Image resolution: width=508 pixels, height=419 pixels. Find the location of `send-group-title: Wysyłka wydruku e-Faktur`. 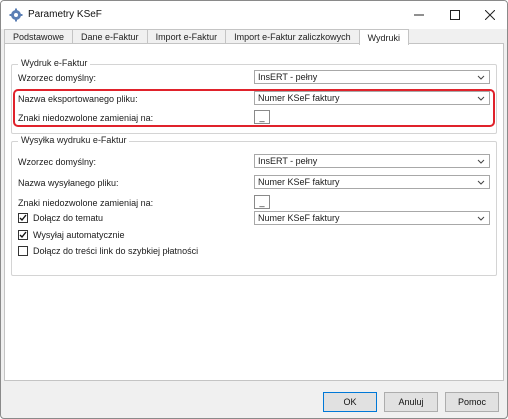

send-group-title: Wysyłka wydruku e-Faktur is located at coordinates (74, 140).